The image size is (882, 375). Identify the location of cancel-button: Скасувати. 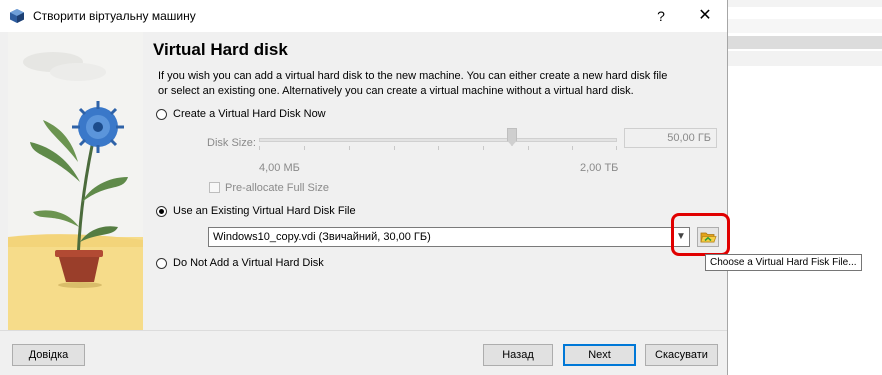
(681, 355).